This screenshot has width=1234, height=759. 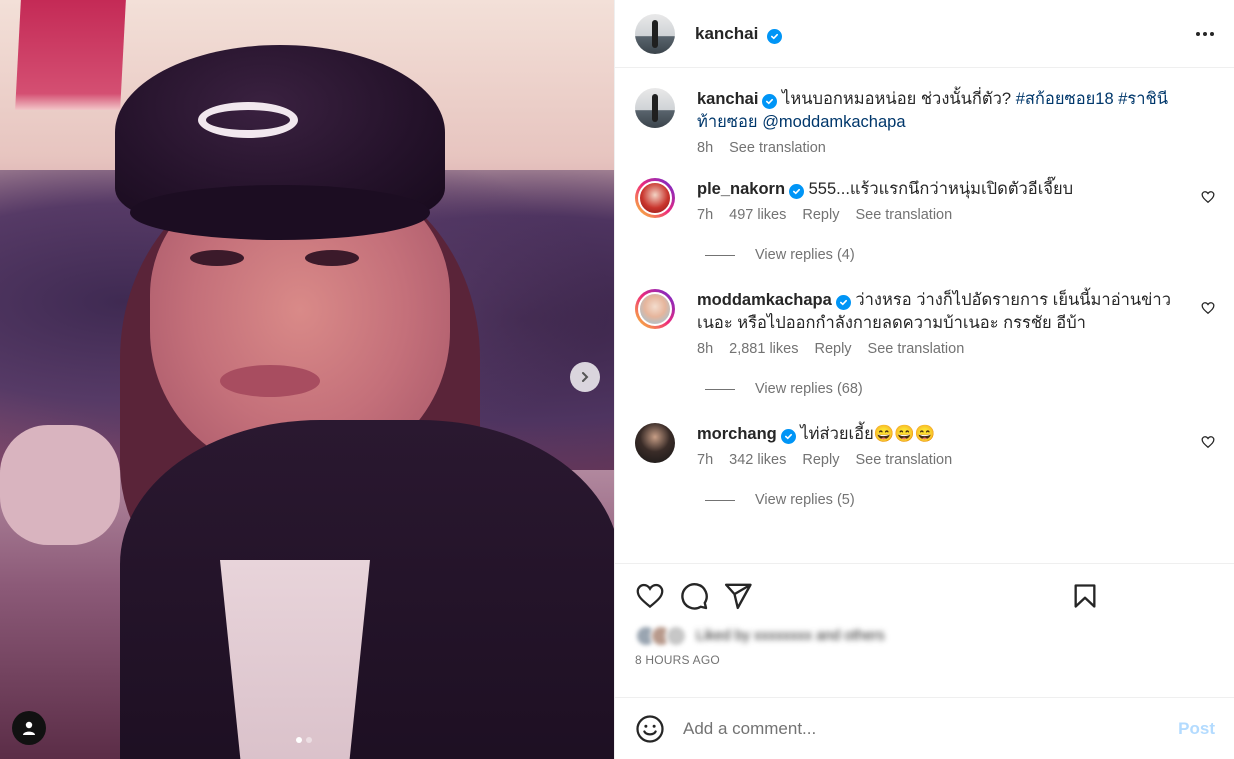 What do you see at coordinates (741, 189) in the screenshot?
I see `comment-username: ple_nakorn` at bounding box center [741, 189].